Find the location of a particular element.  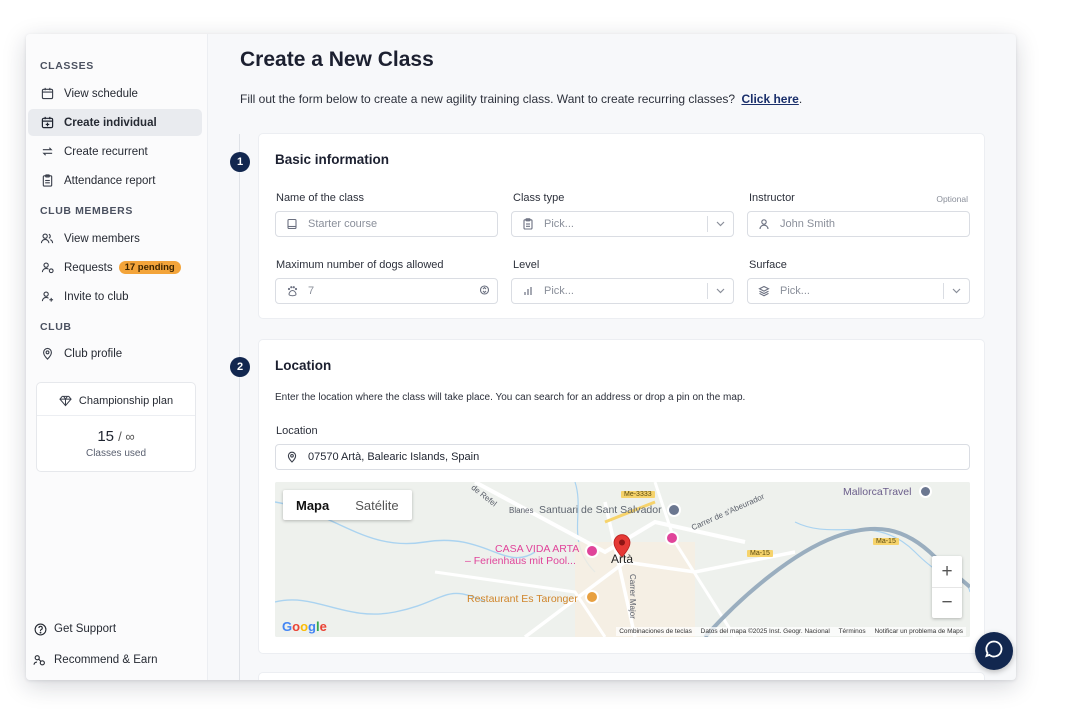

users-icon is located at coordinates (47, 239).